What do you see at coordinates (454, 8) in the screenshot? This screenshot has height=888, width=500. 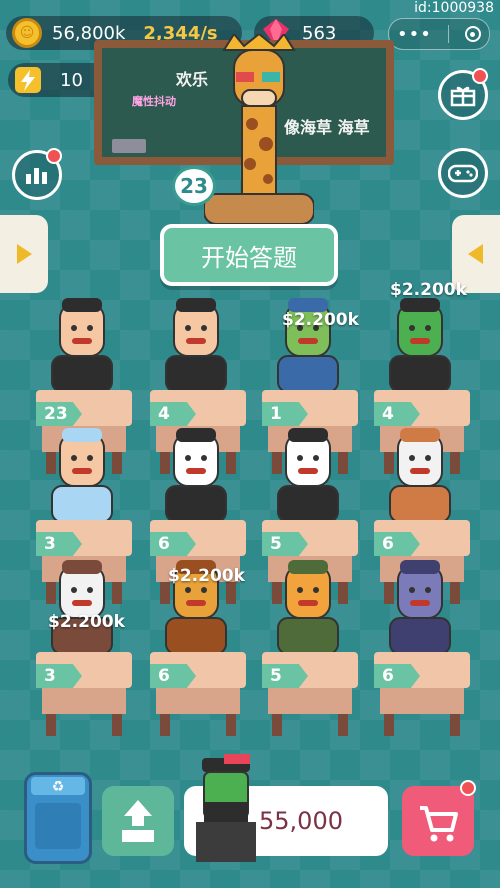 I see `user-id: id:1000938` at bounding box center [454, 8].